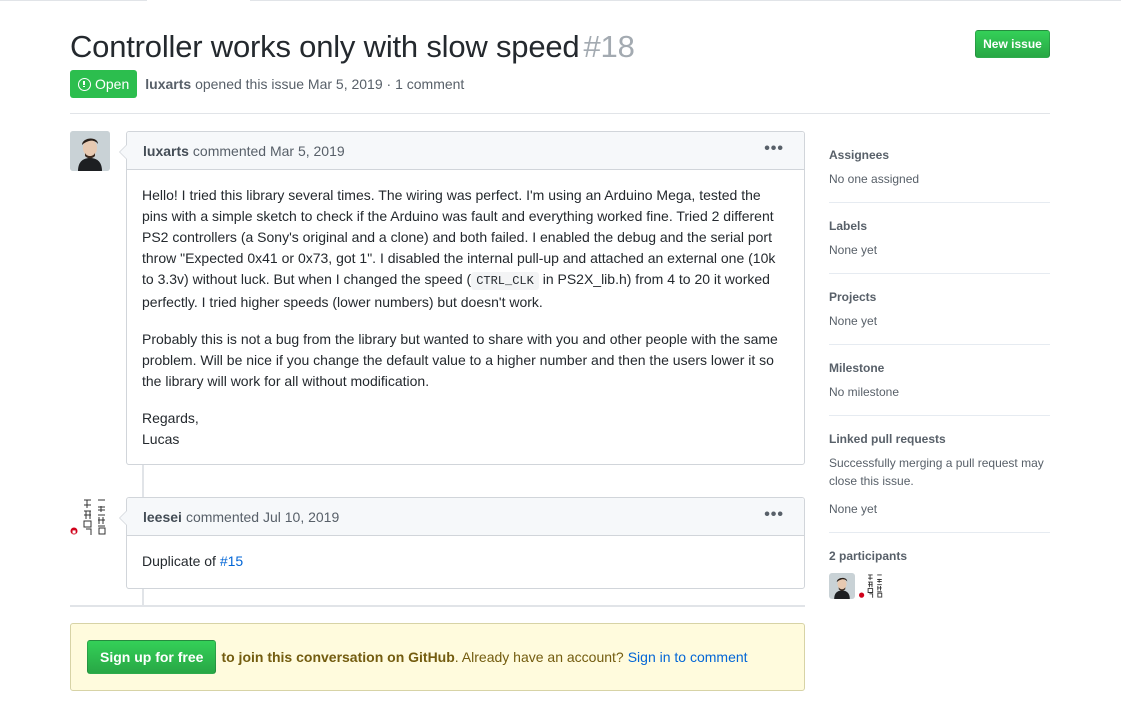 This screenshot has height=718, width=1121. Describe the element at coordinates (166, 151) in the screenshot. I see `comment-author: luxarts` at that location.